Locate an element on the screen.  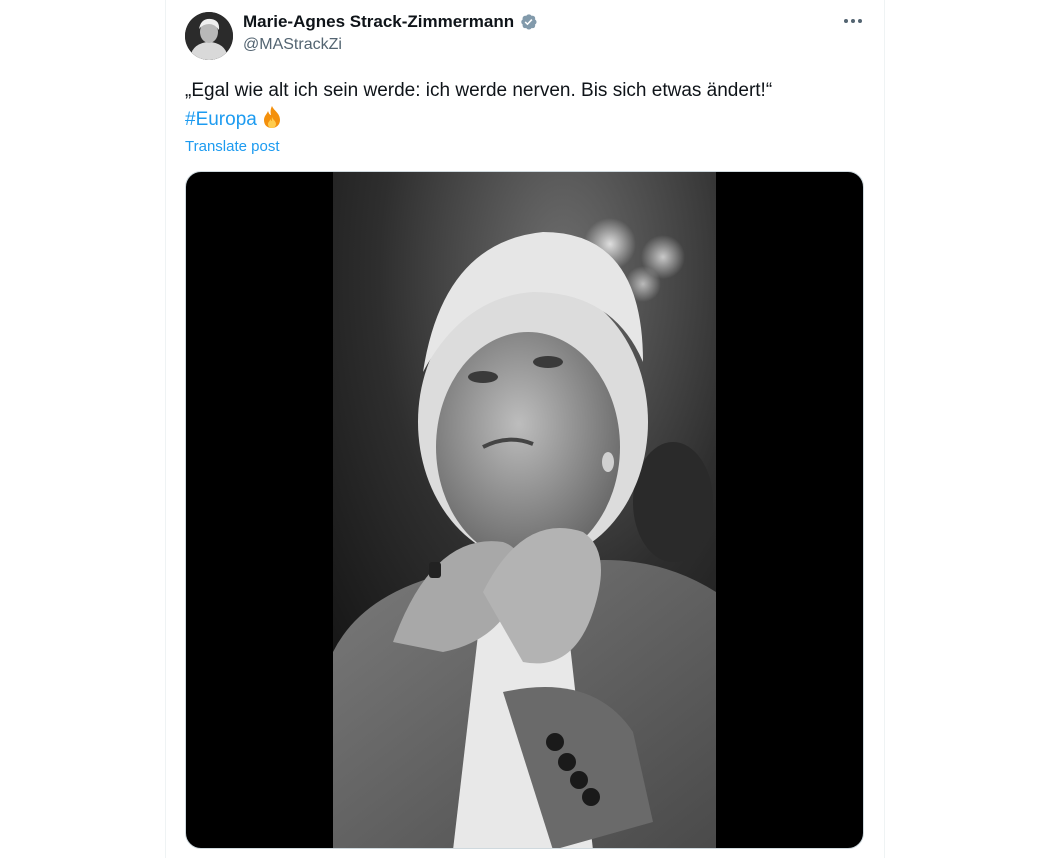
timeline-border-right is located at coordinates (884, 429).